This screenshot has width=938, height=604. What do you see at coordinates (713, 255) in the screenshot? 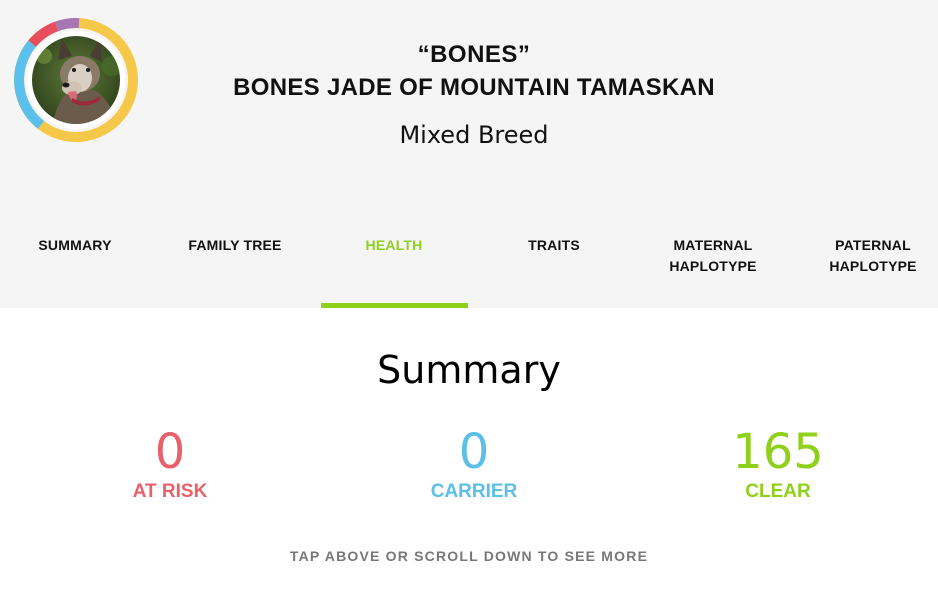
I see `tab-label: MATERNAL HAPLOTYPE` at bounding box center [713, 255].